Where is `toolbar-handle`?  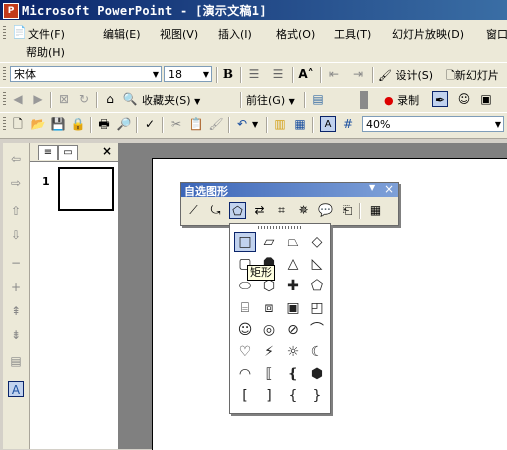 toolbar-handle is located at coordinates (364, 100).